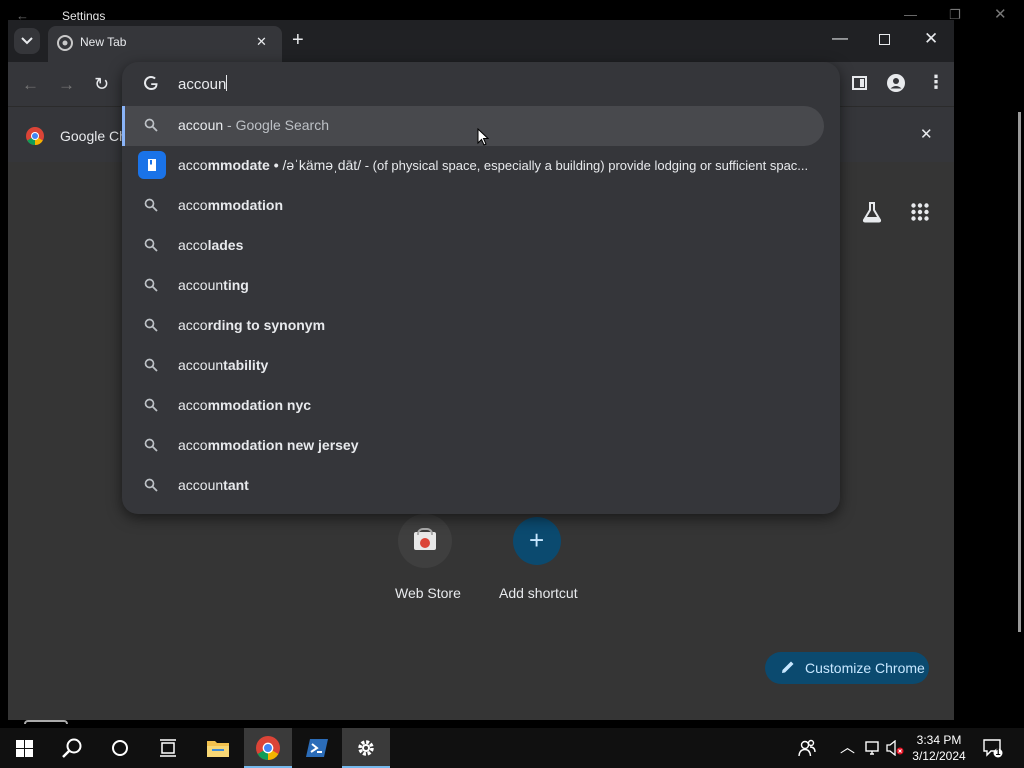  I want to click on customize-chrome-label: Customize Chrome, so click(865, 668).